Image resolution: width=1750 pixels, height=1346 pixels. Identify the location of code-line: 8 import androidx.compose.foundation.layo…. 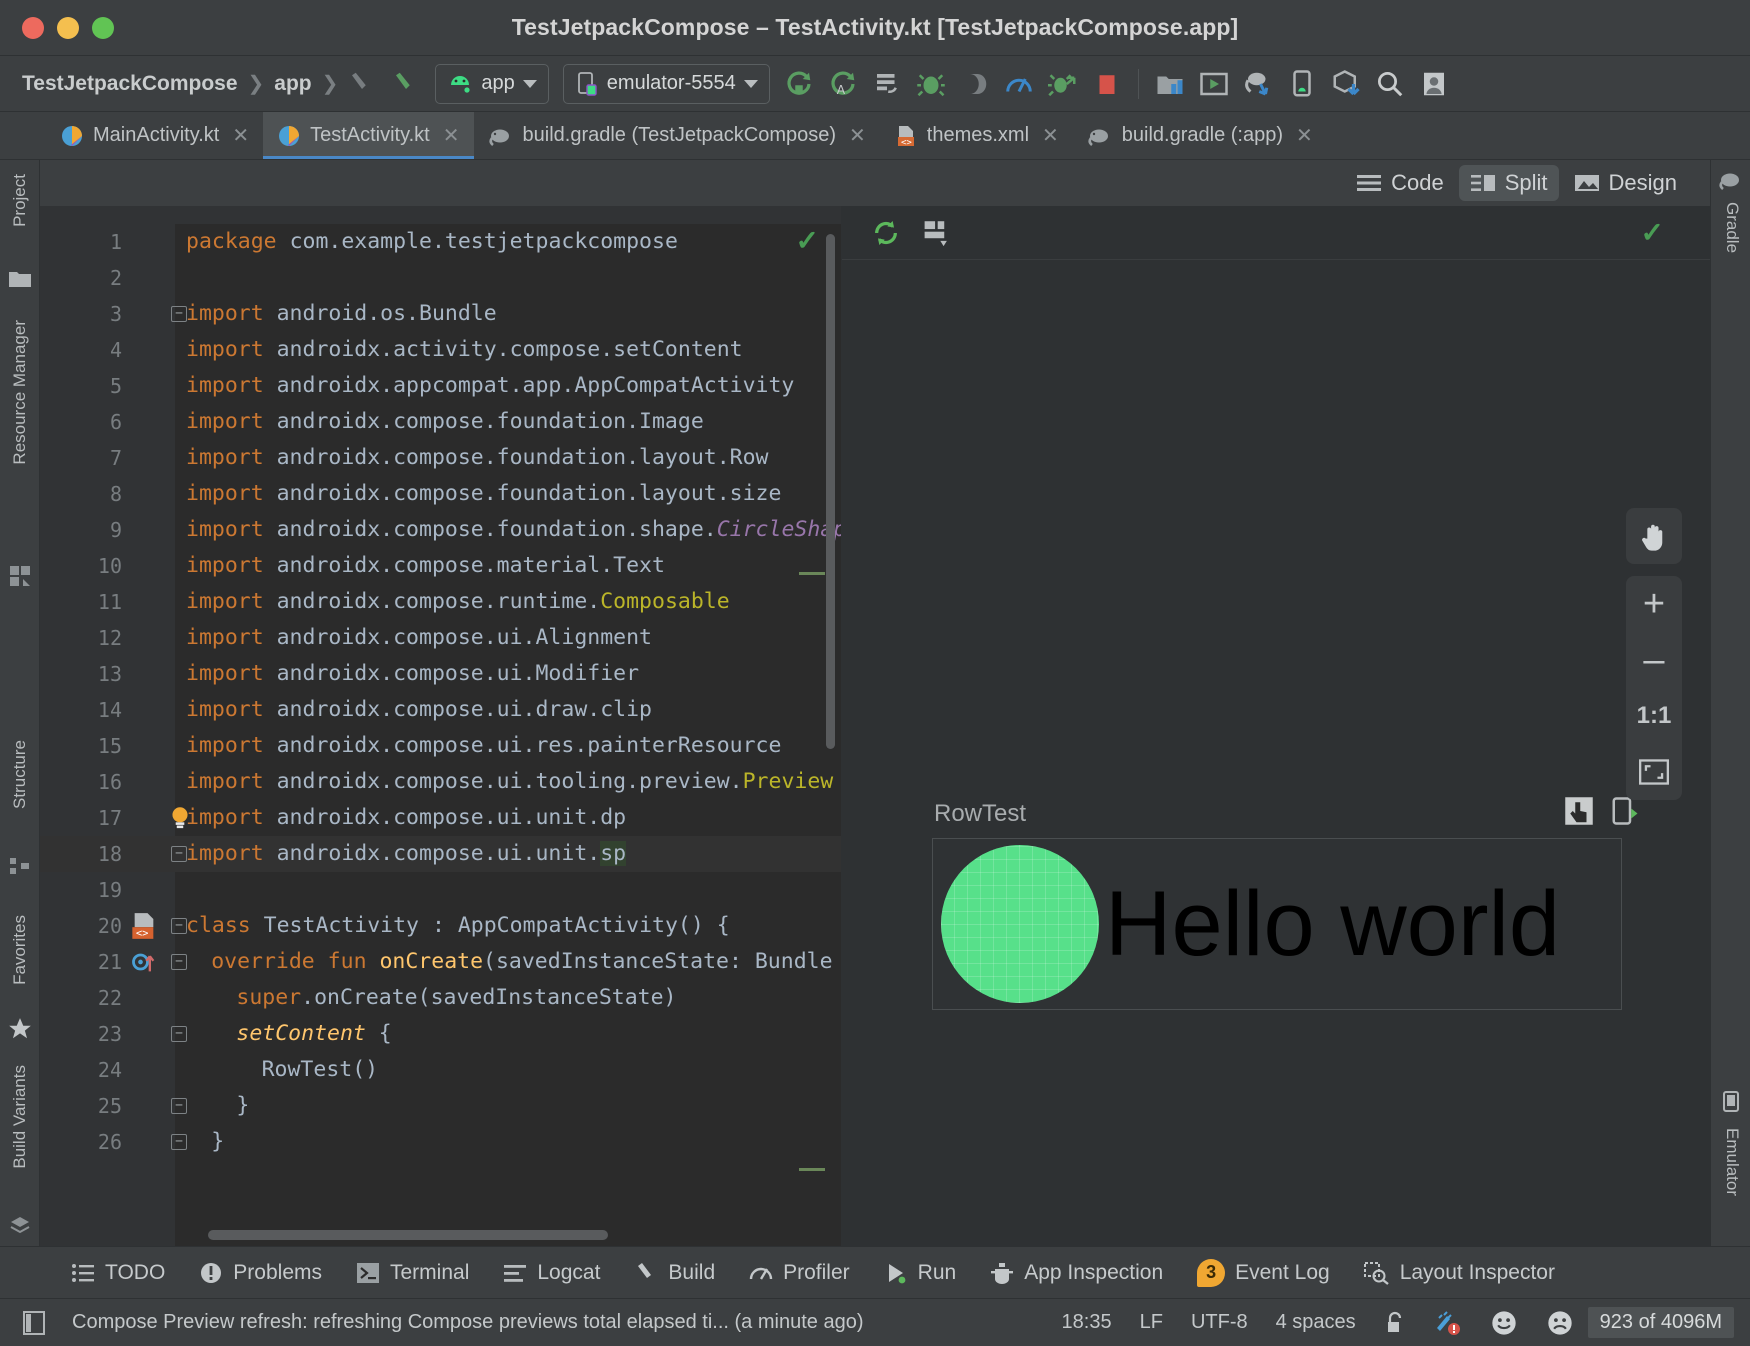
(440, 494).